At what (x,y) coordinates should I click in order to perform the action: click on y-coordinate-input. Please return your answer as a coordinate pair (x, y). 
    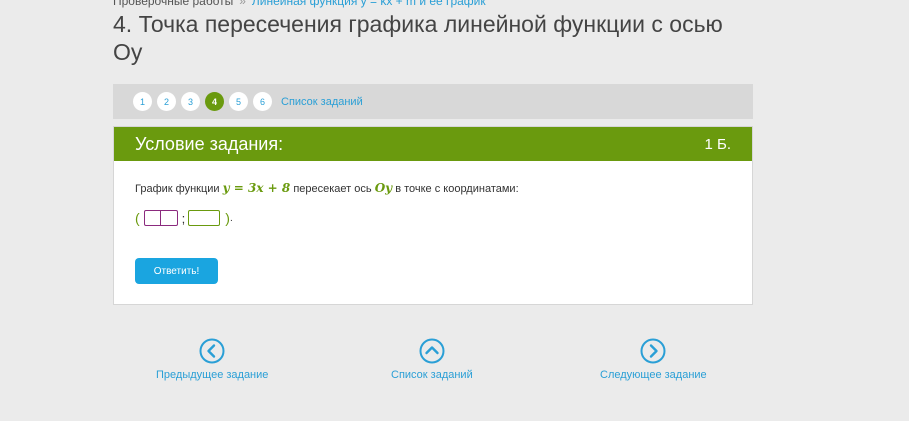
    Looking at the image, I should click on (204, 218).